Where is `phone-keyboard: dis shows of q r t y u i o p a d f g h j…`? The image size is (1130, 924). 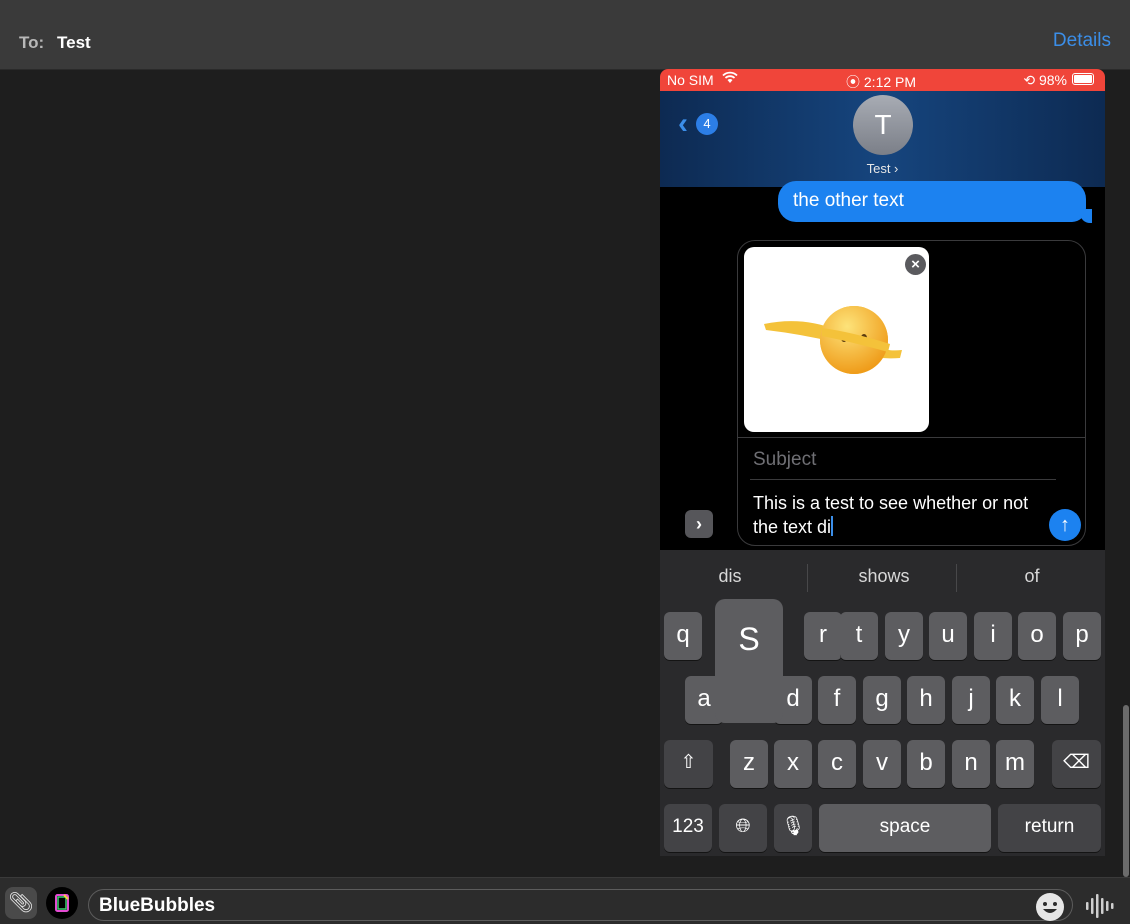 phone-keyboard: dis shows of q r t y u i o p a d f g h j… is located at coordinates (882, 703).